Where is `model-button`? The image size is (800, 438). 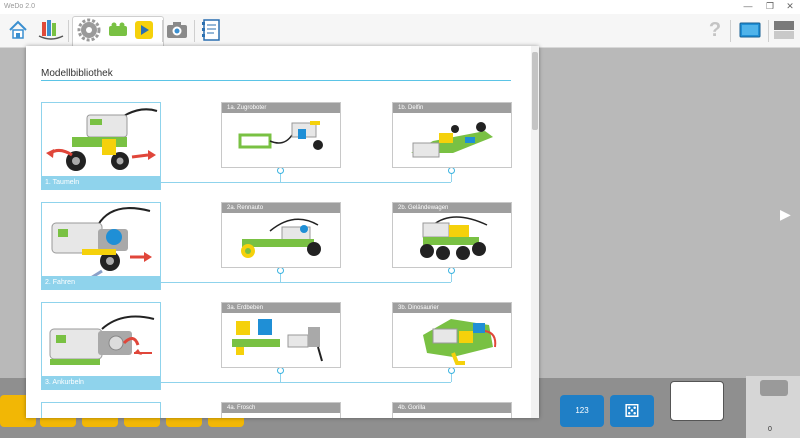
model-button is located at coordinates (89, 30).